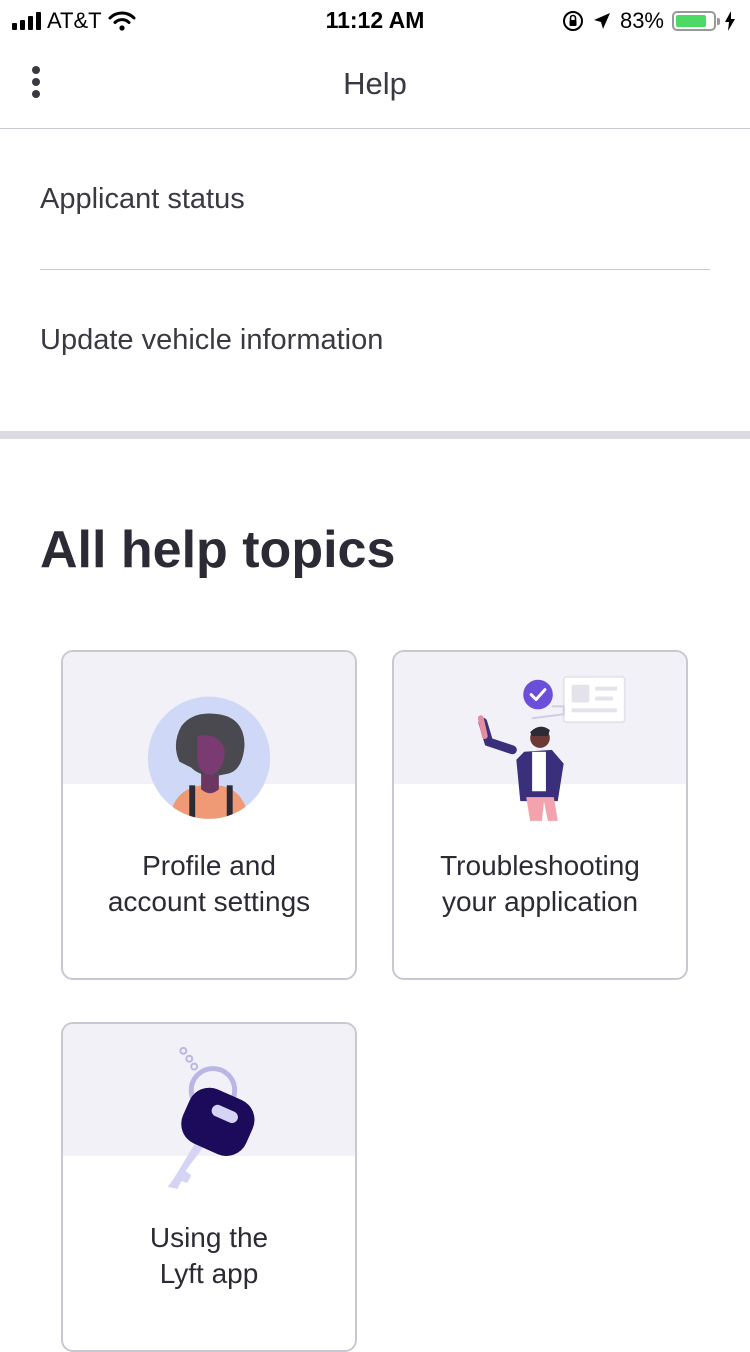 The height and width of the screenshot is (1352, 750). I want to click on section-heading: All help topics, so click(218, 550).